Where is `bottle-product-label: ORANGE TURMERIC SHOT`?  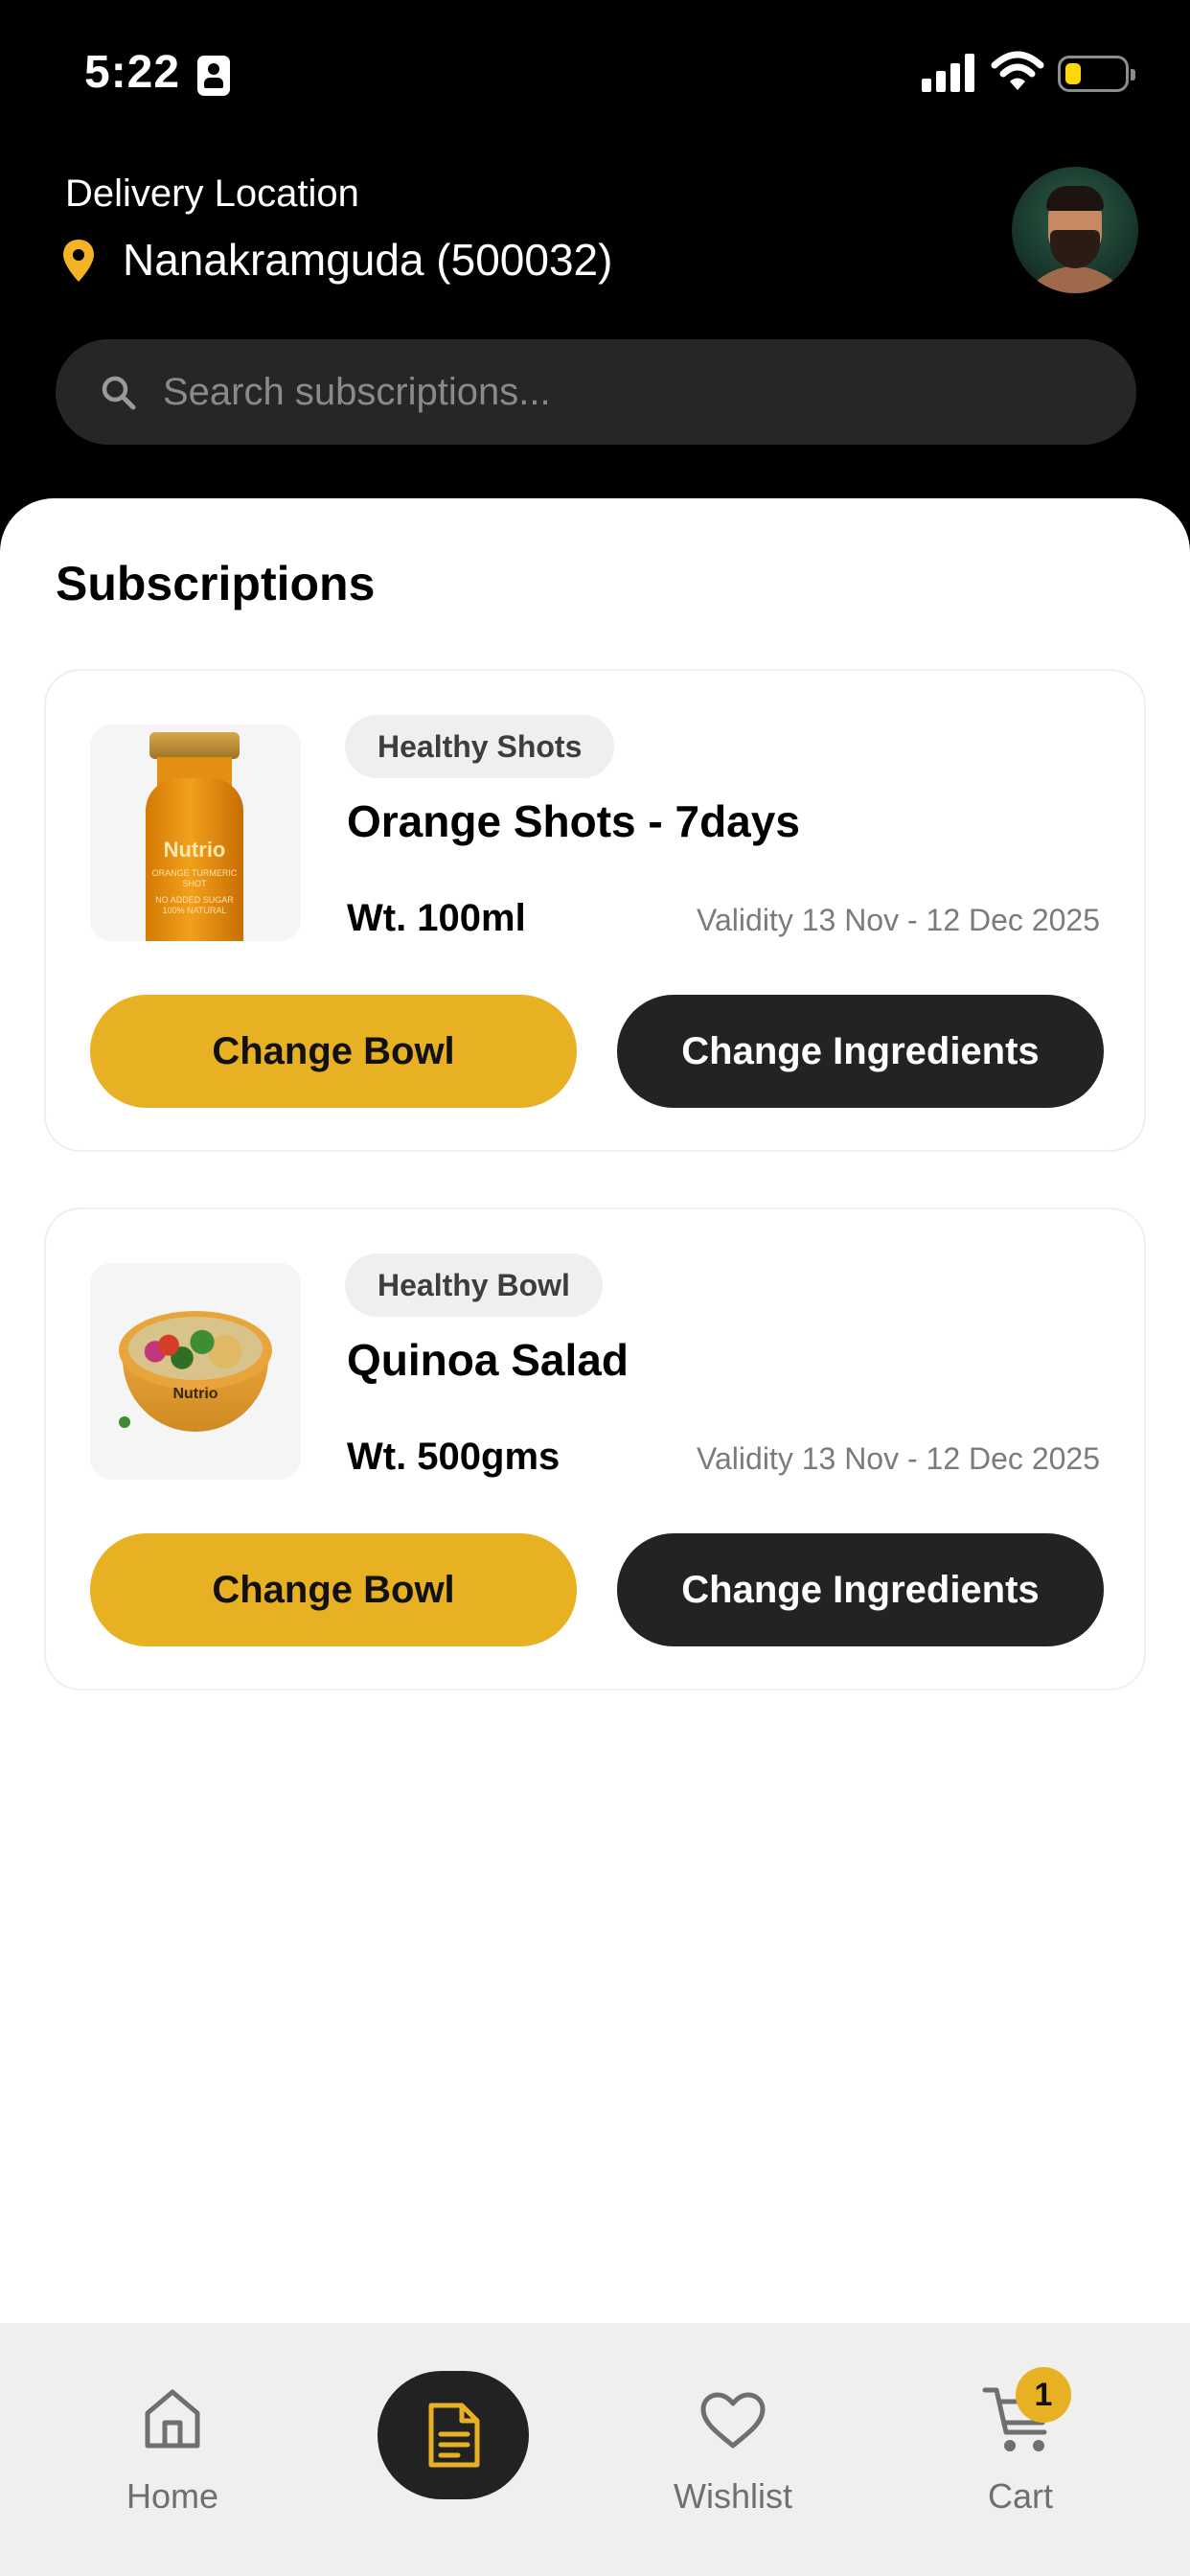 bottle-product-label: ORANGE TURMERIC SHOT is located at coordinates (195, 878).